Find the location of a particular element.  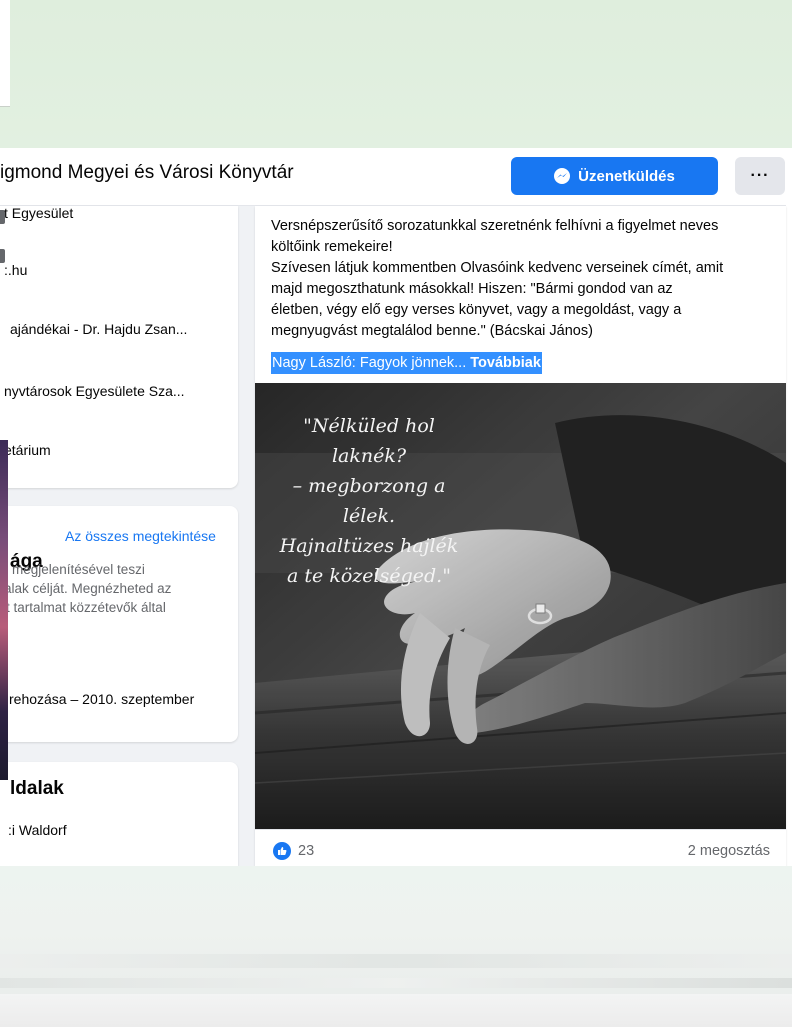

more-options-button: ··· is located at coordinates (760, 176).